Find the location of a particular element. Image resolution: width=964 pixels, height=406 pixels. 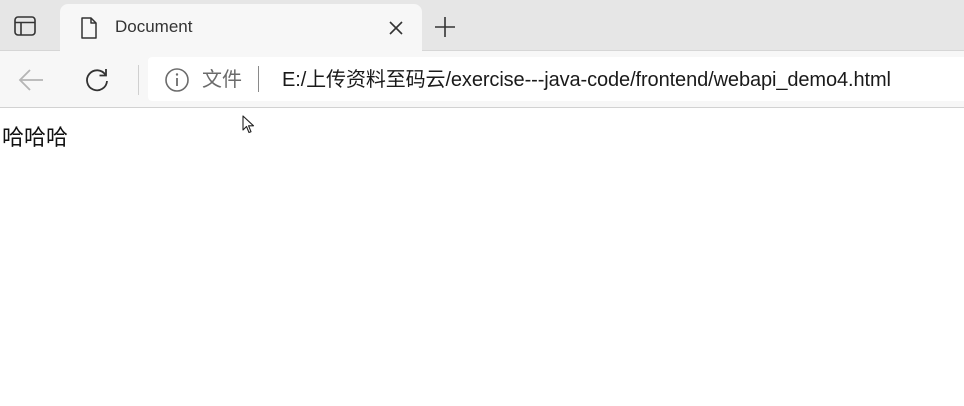

tab-strip: Document is located at coordinates (482, 25).